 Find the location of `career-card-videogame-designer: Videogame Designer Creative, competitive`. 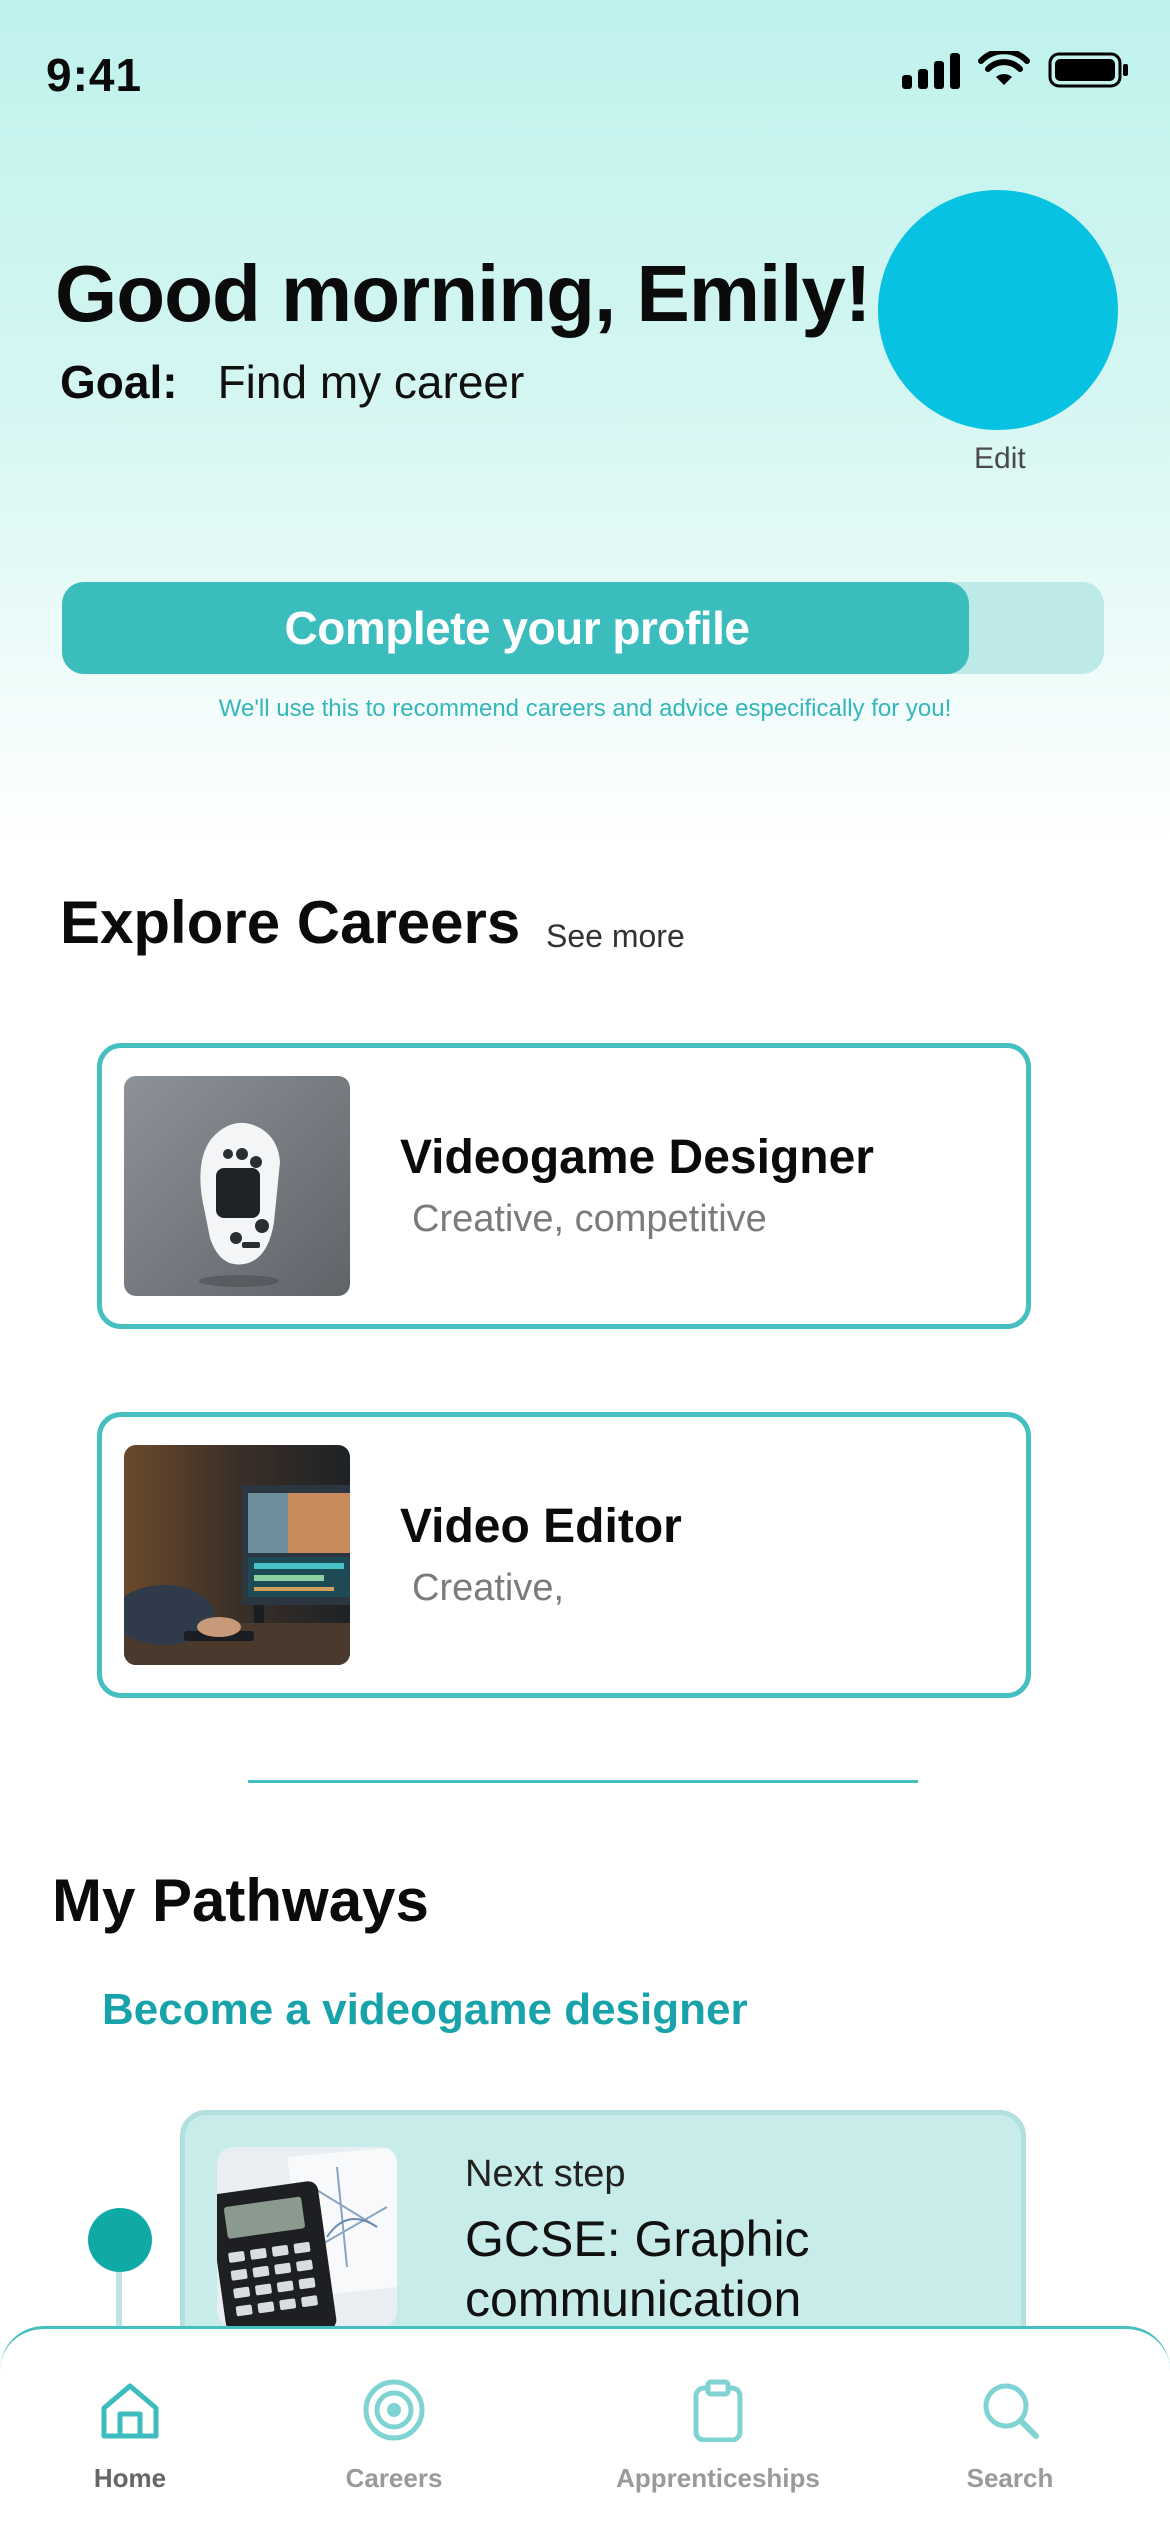

career-card-videogame-designer: Videogame Designer Creative, competitive is located at coordinates (564, 1186).